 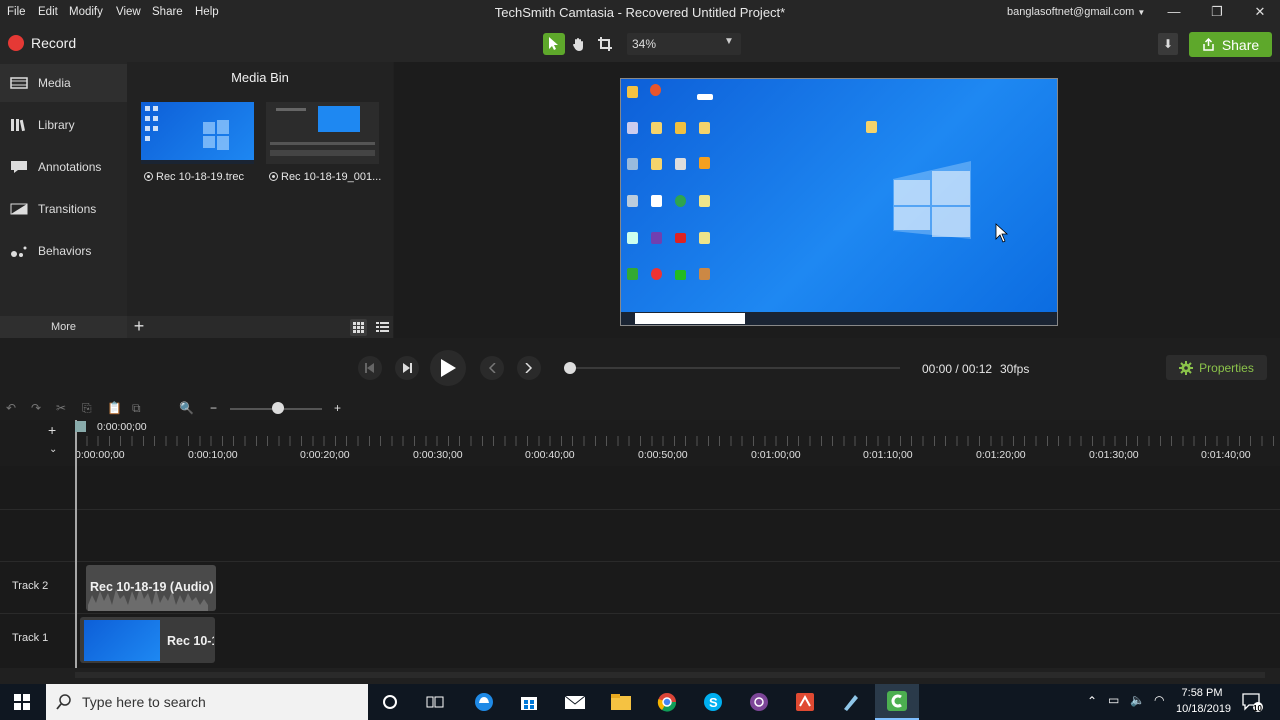 What do you see at coordinates (337, 408) in the screenshot?
I see `zoom-in-icon: +` at bounding box center [337, 408].